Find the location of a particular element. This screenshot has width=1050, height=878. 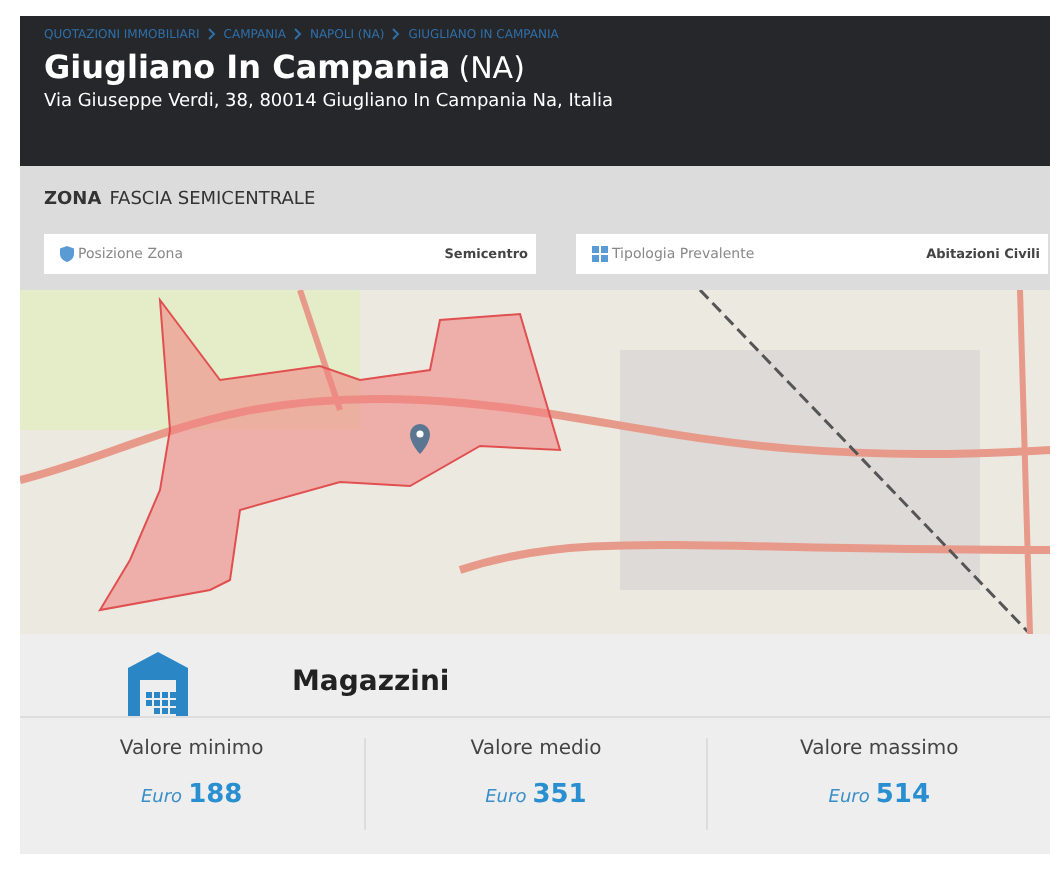

province-code: (NA) is located at coordinates (491, 68).